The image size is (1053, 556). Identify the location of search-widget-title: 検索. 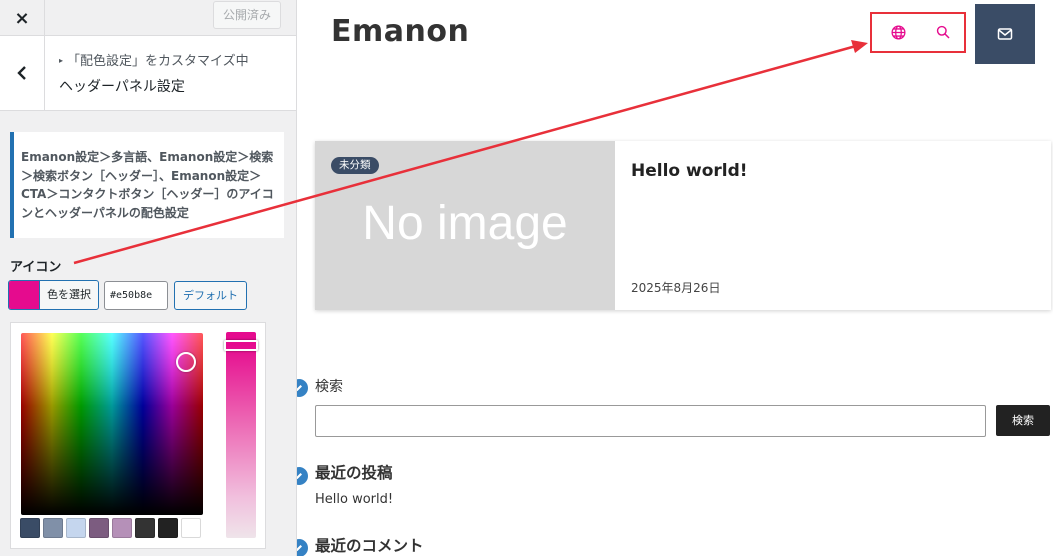
(329, 387).